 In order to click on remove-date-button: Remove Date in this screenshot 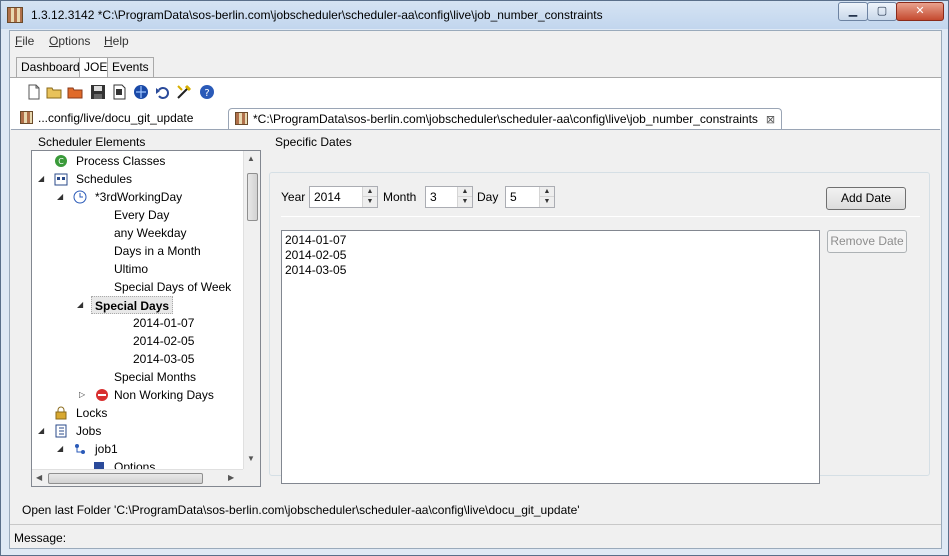, I will do `click(867, 241)`.